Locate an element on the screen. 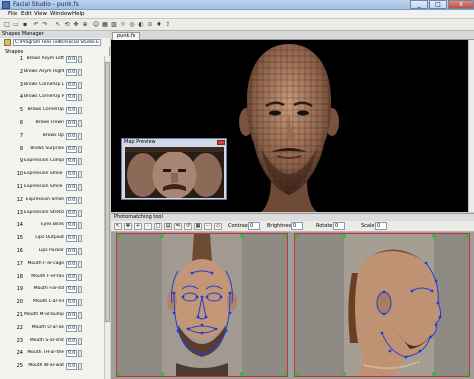 The image size is (474, 379). scrollbar-thumb is located at coordinates (107, 192).